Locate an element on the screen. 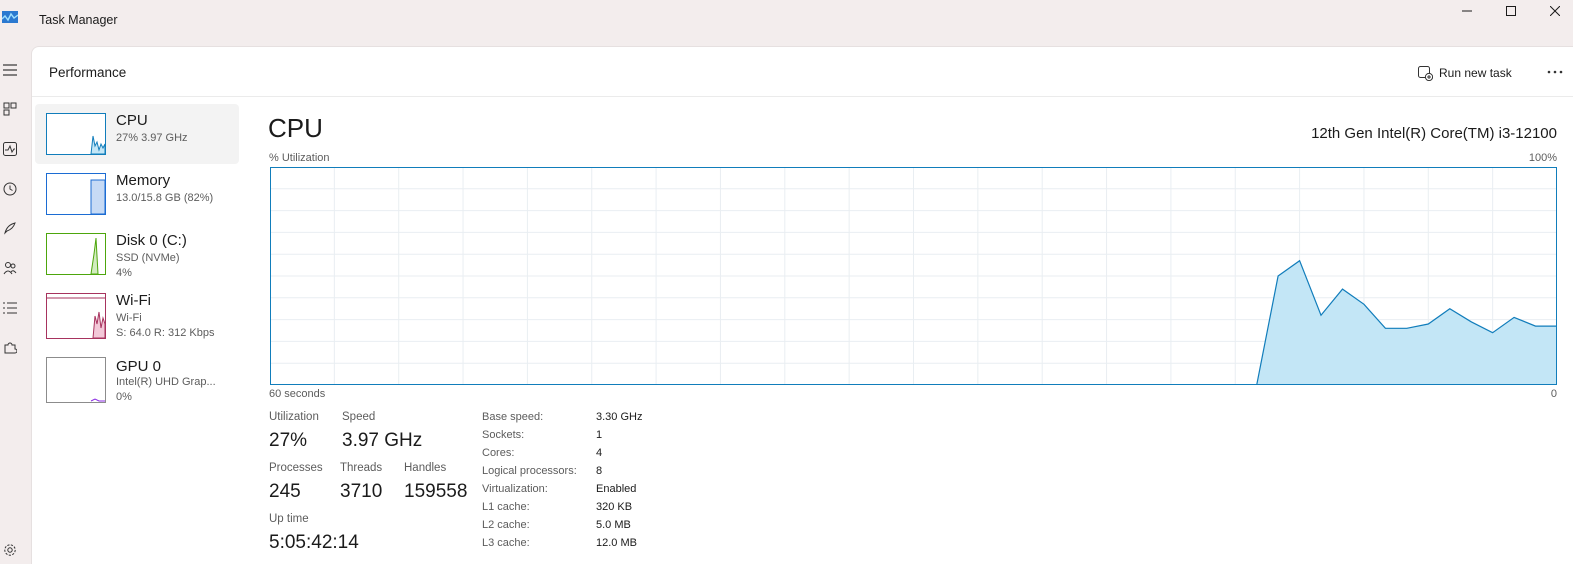 This screenshot has width=1573, height=564. spec-key: Sockets: is located at coordinates (503, 435).